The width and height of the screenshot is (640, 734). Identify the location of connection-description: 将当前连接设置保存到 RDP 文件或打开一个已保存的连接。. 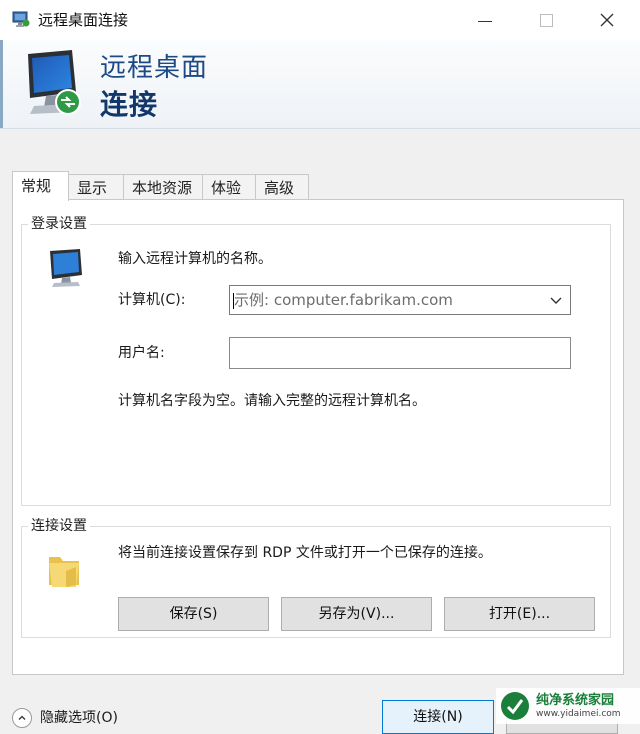
(305, 553).